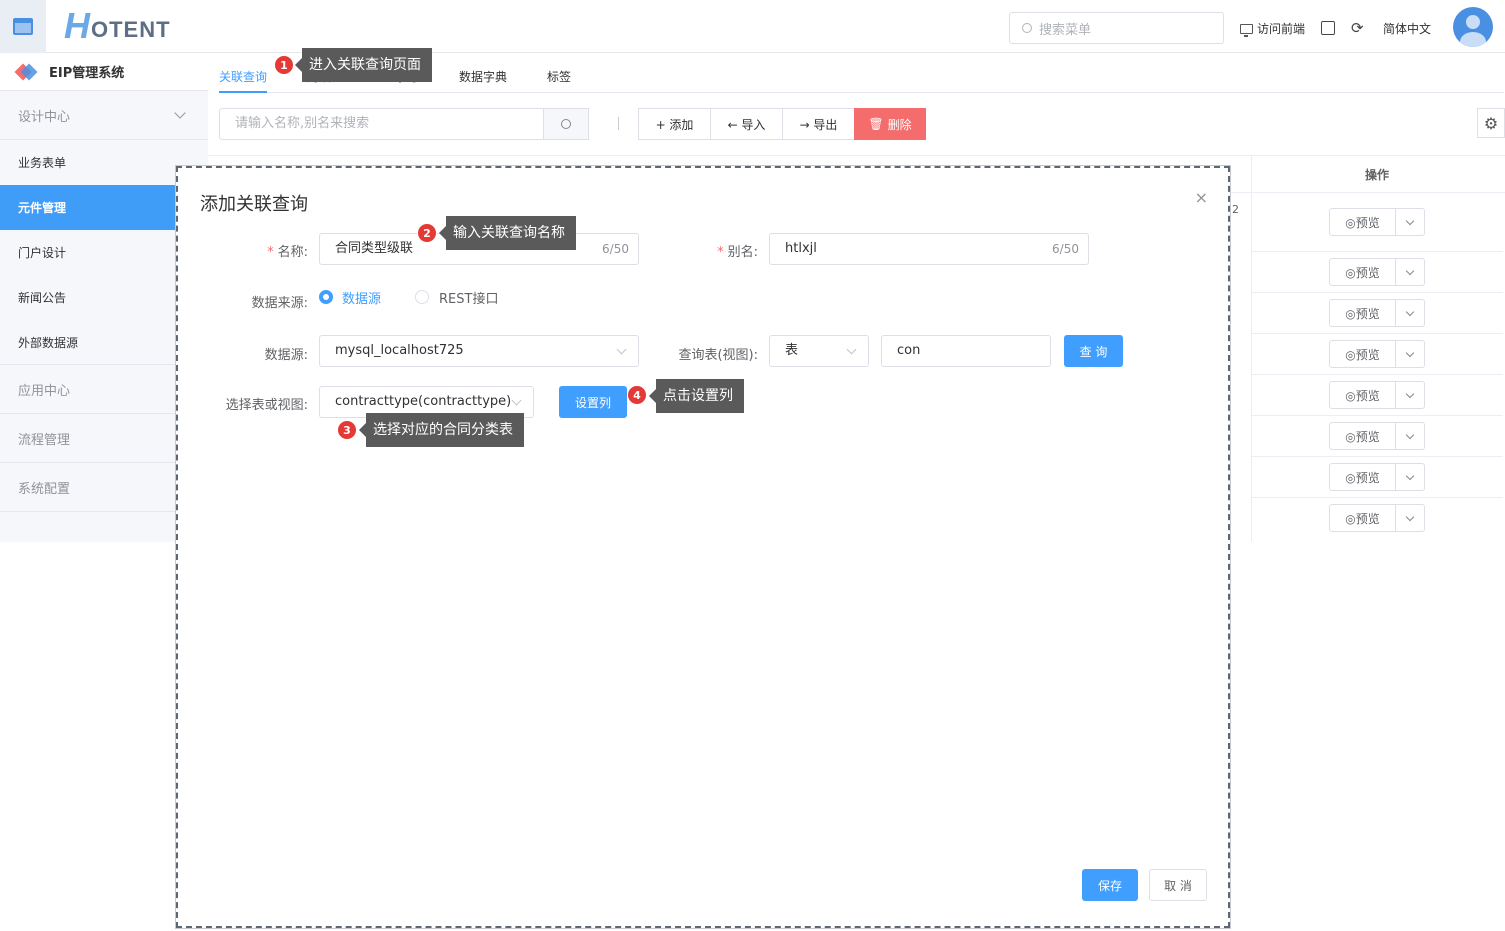 The width and height of the screenshot is (1505, 931). What do you see at coordinates (42, 298) in the screenshot?
I see `sidebar-item-label: 新闻公告` at bounding box center [42, 298].